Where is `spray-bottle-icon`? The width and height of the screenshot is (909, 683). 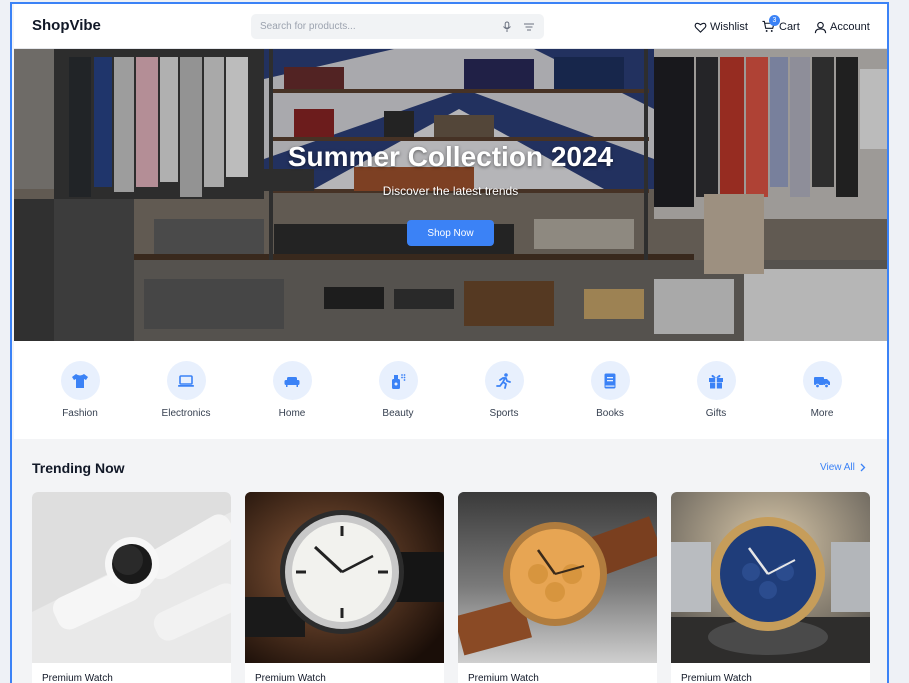 spray-bottle-icon is located at coordinates (399, 381).